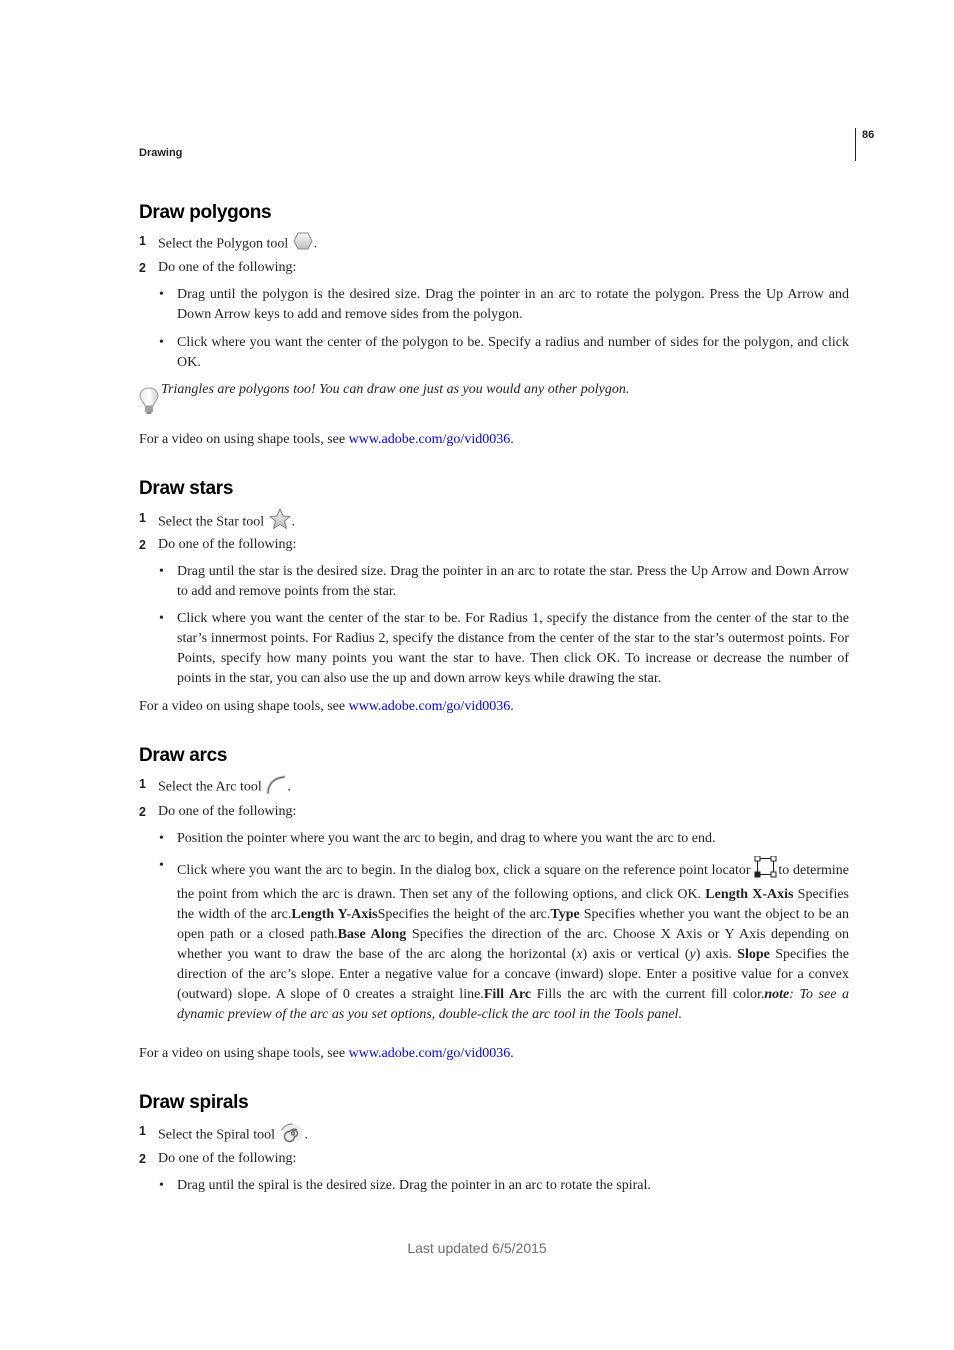 This screenshot has height=1350, width=954. What do you see at coordinates (334, 914) in the screenshot?
I see `option-label-length-y: Length Y-Axis` at bounding box center [334, 914].